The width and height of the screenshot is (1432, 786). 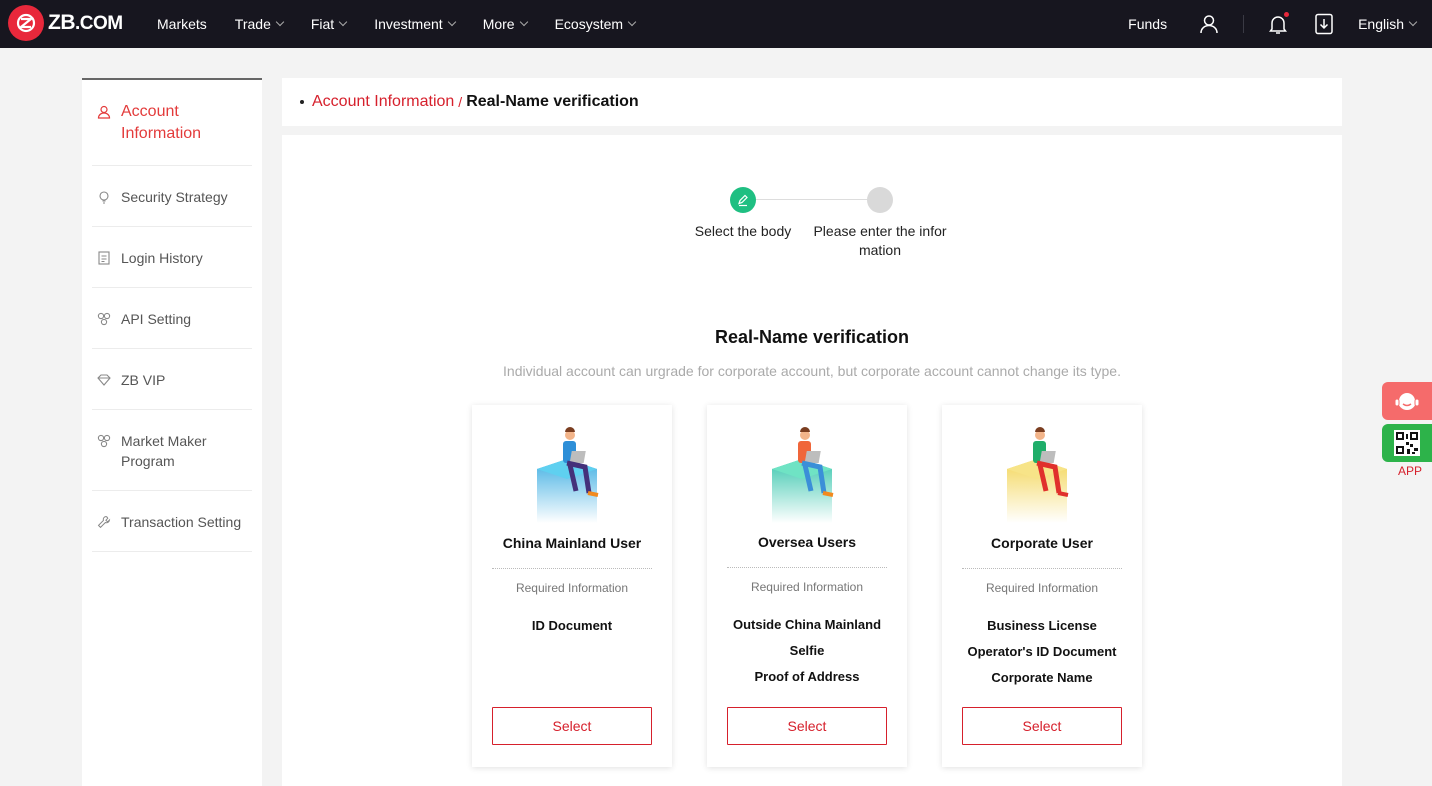 I want to click on requirement-item: ID Document, so click(x=572, y=625).